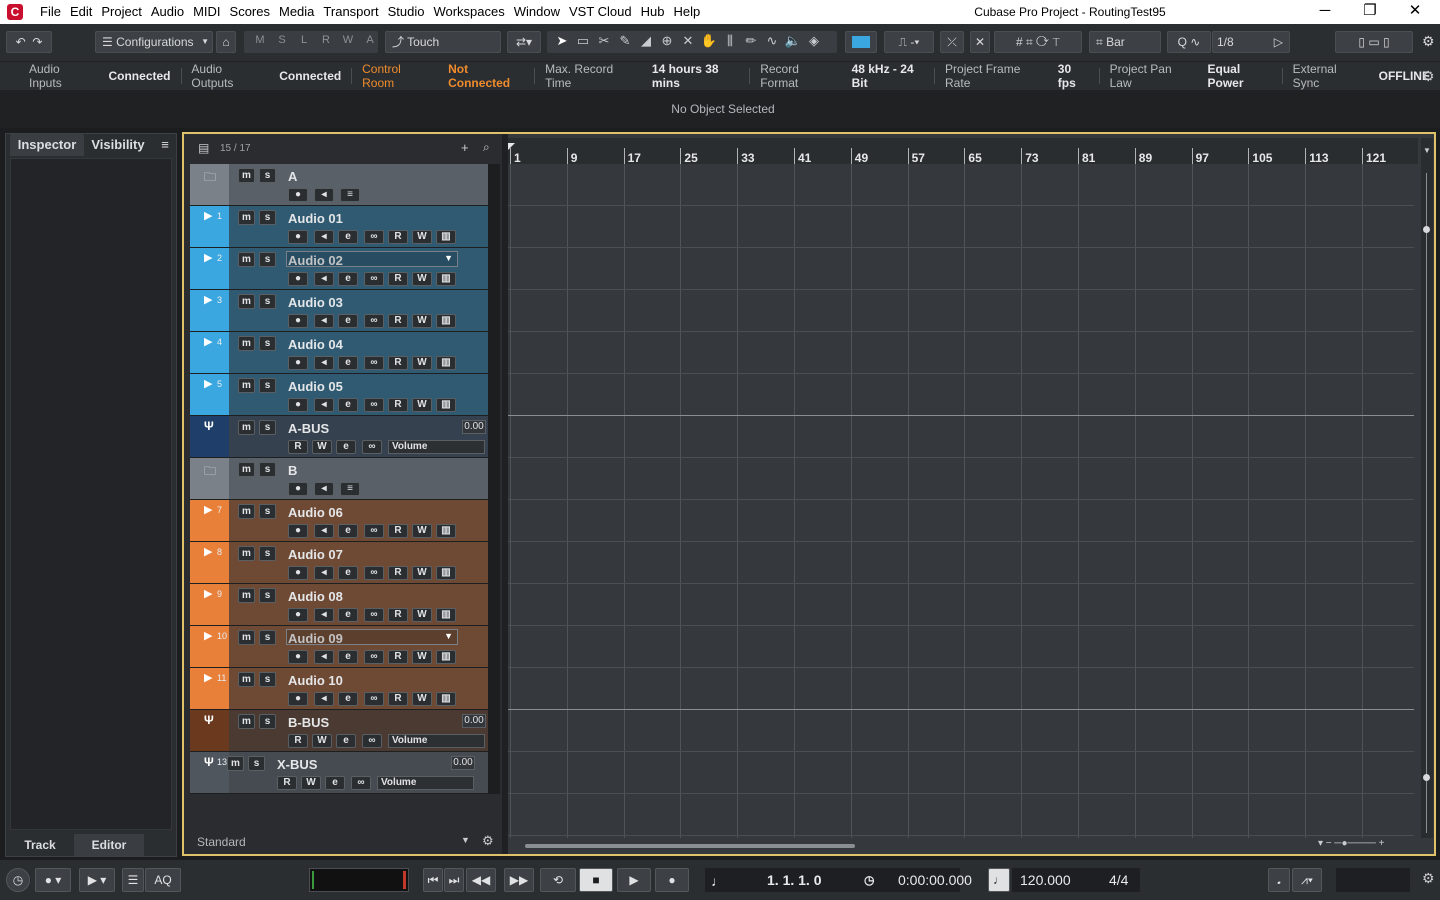 Image resolution: width=1440 pixels, height=900 pixels. I want to click on fast-forward-icon: ▶▶, so click(519, 880).